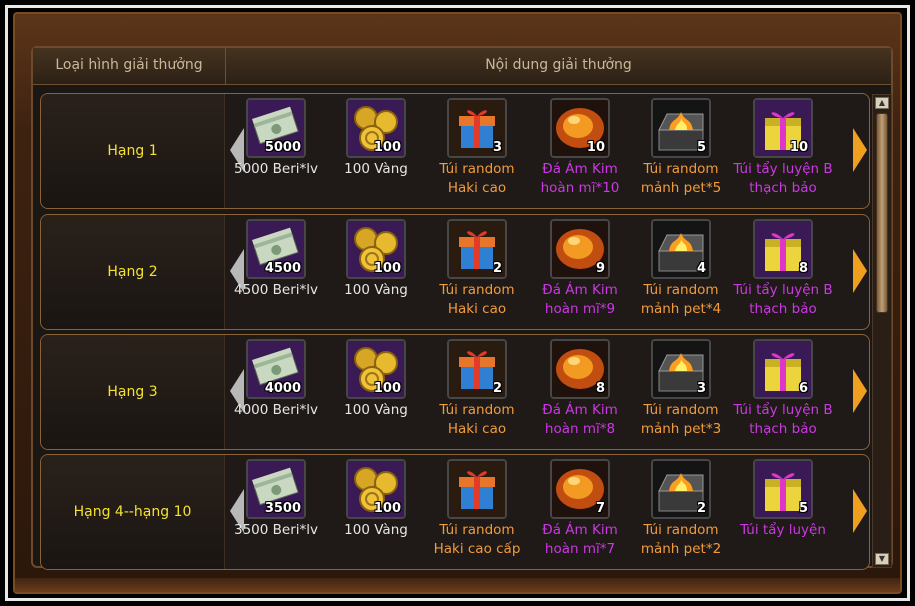 This screenshot has width=915, height=606. What do you see at coordinates (681, 249) in the screenshot?
I see `fire-chest-icon: 4` at bounding box center [681, 249].